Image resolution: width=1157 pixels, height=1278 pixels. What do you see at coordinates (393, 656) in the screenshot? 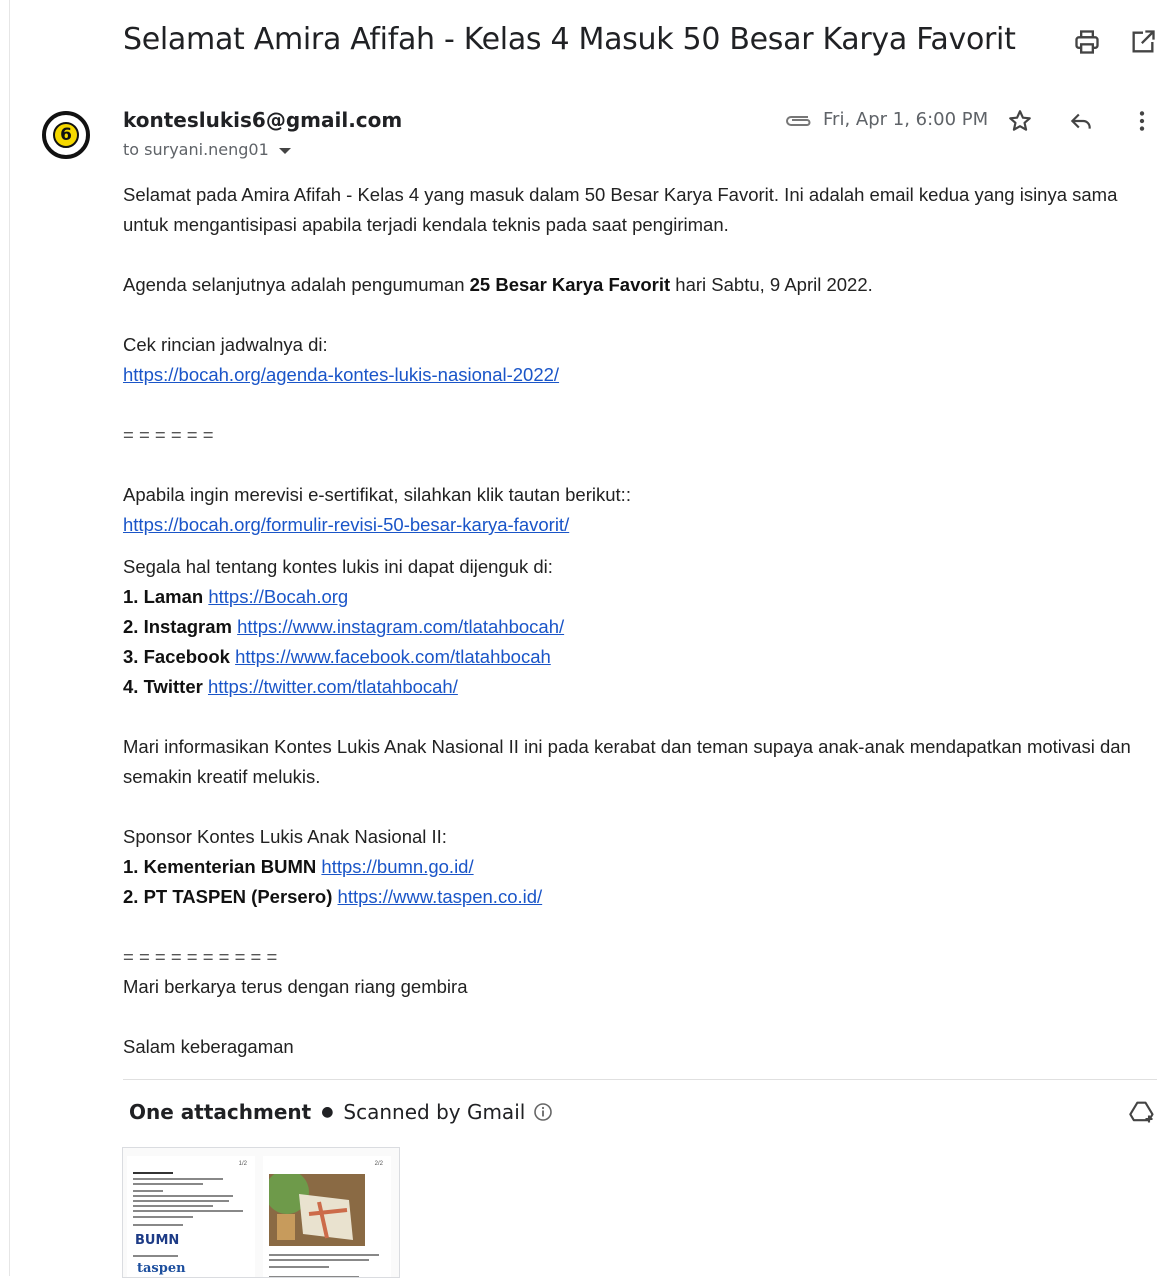
I see `facebook-link: https://www.facebook.com/tlatahbocah` at bounding box center [393, 656].